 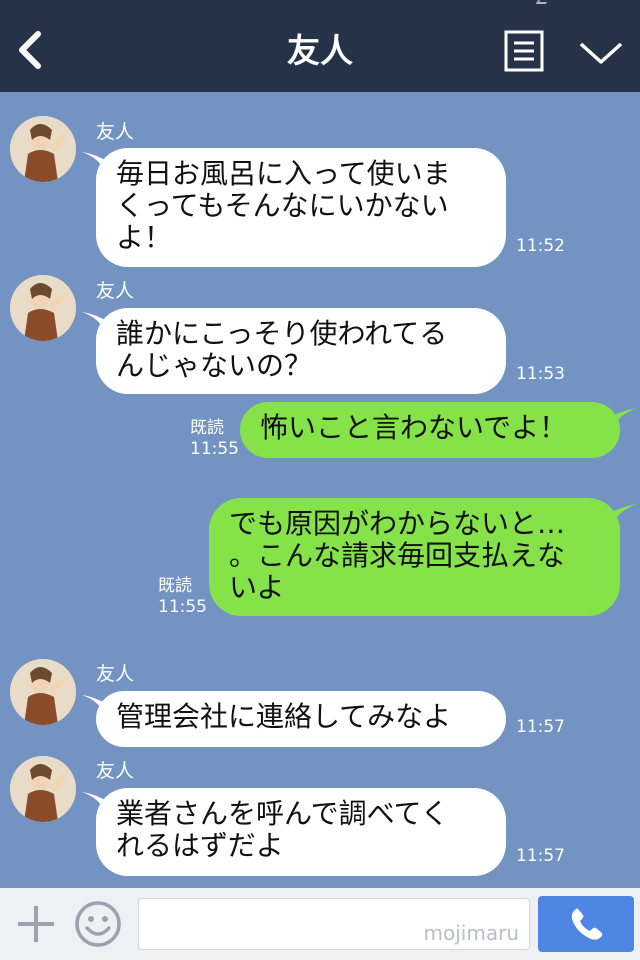 I want to click on message-line: 業者さんを呼んで調べてく, so click(x=282, y=813).